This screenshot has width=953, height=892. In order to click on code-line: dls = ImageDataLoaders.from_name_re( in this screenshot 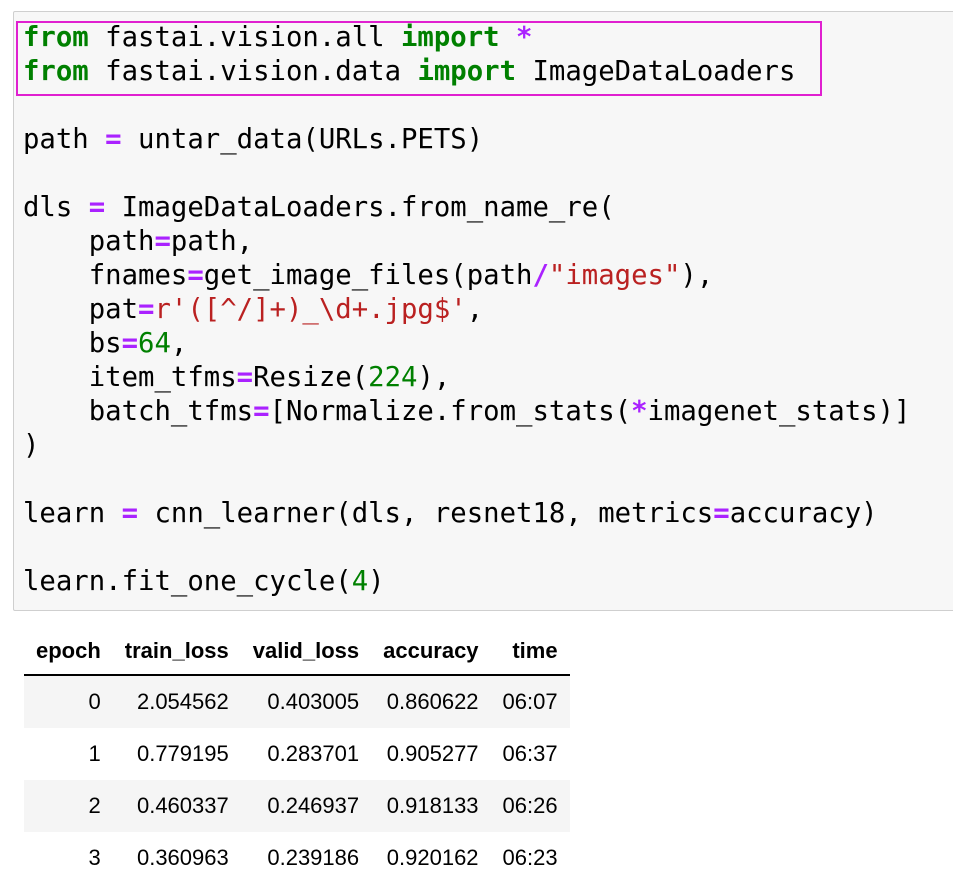, I will do `click(466, 208)`.